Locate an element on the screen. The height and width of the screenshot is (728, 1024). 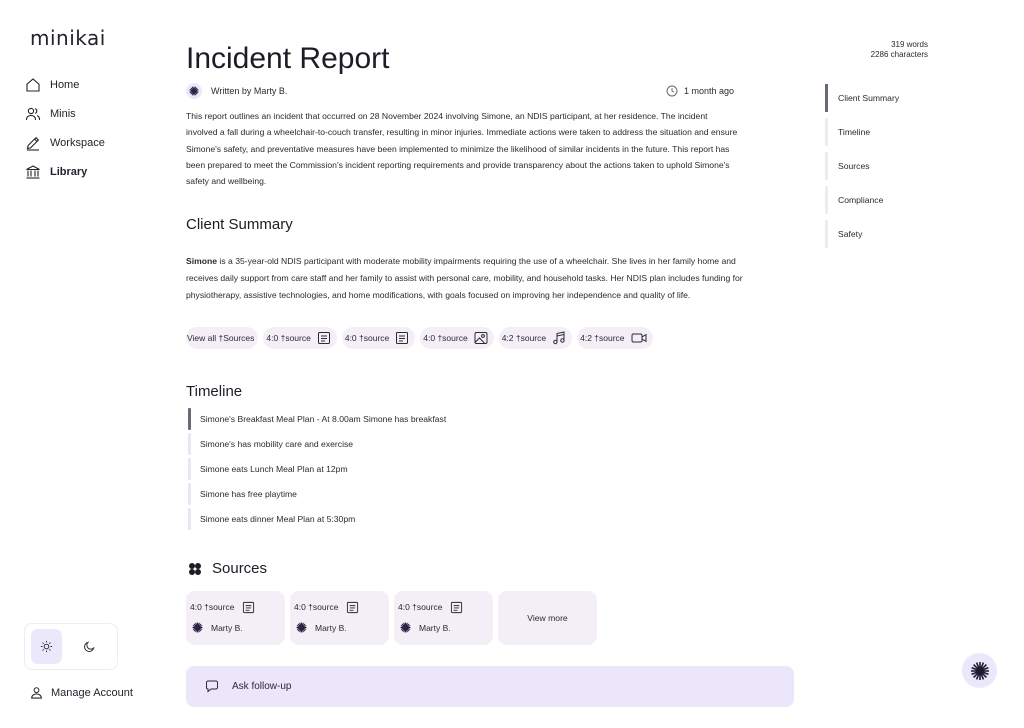
page-title: Incident Report is located at coordinates (288, 58).